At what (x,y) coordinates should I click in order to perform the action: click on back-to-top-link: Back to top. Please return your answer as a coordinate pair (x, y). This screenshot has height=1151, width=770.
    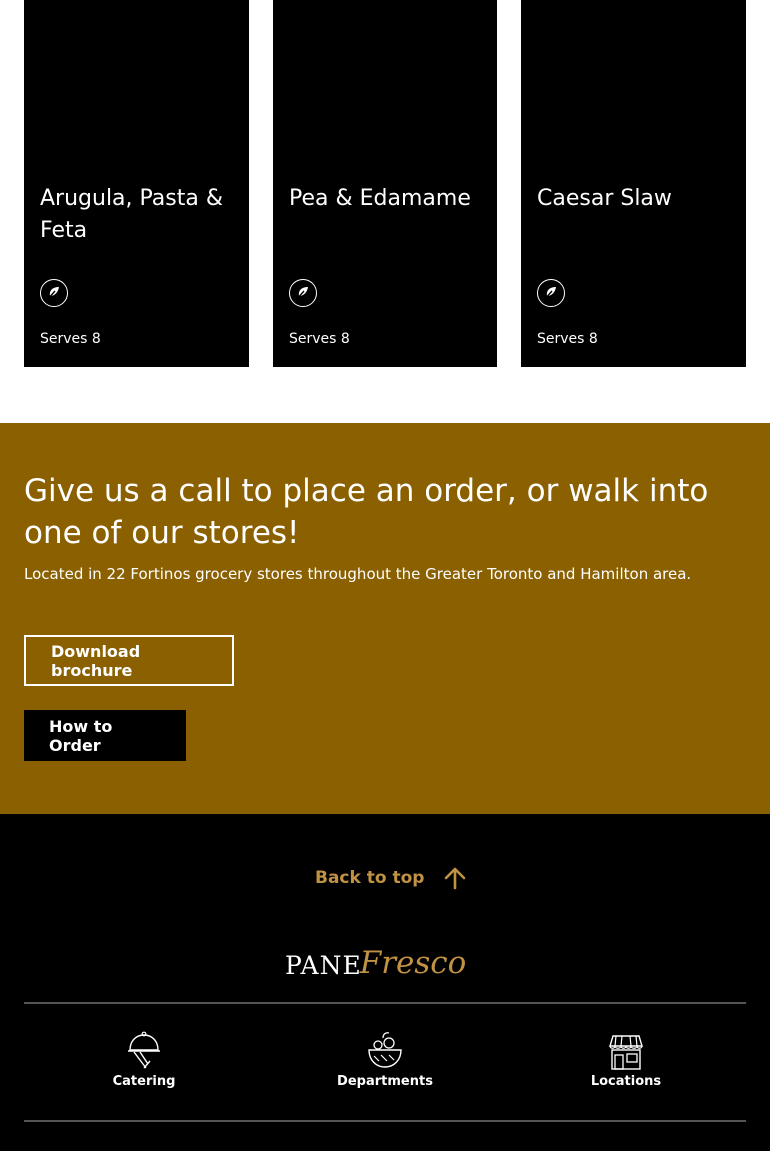
    Looking at the image, I should click on (390, 878).